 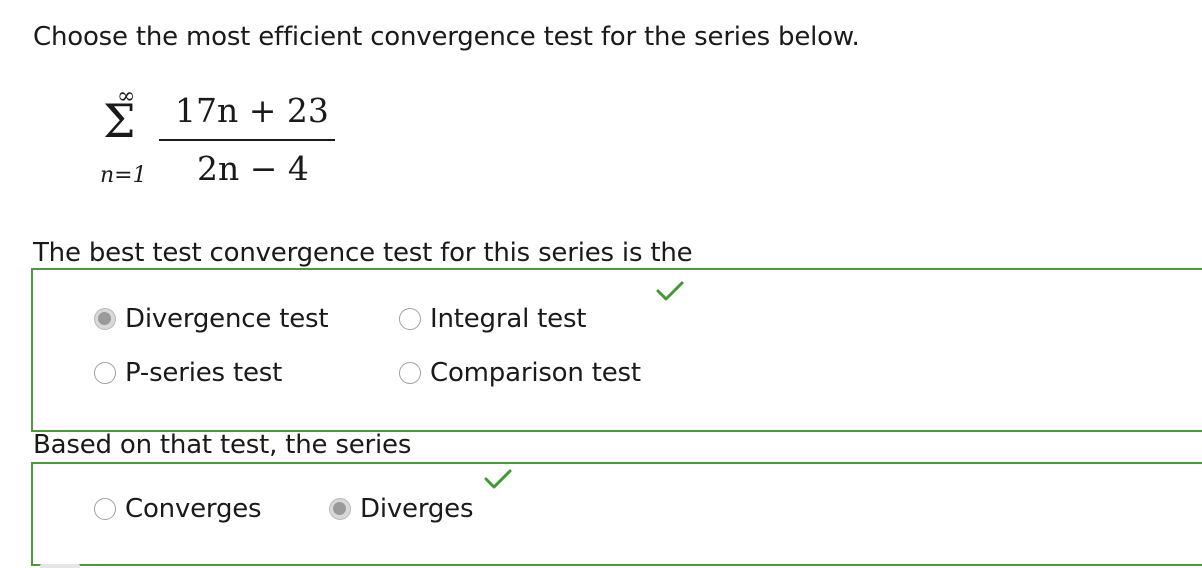 What do you see at coordinates (252, 110) in the screenshot?
I see `fraction-numerator: 17n + 23` at bounding box center [252, 110].